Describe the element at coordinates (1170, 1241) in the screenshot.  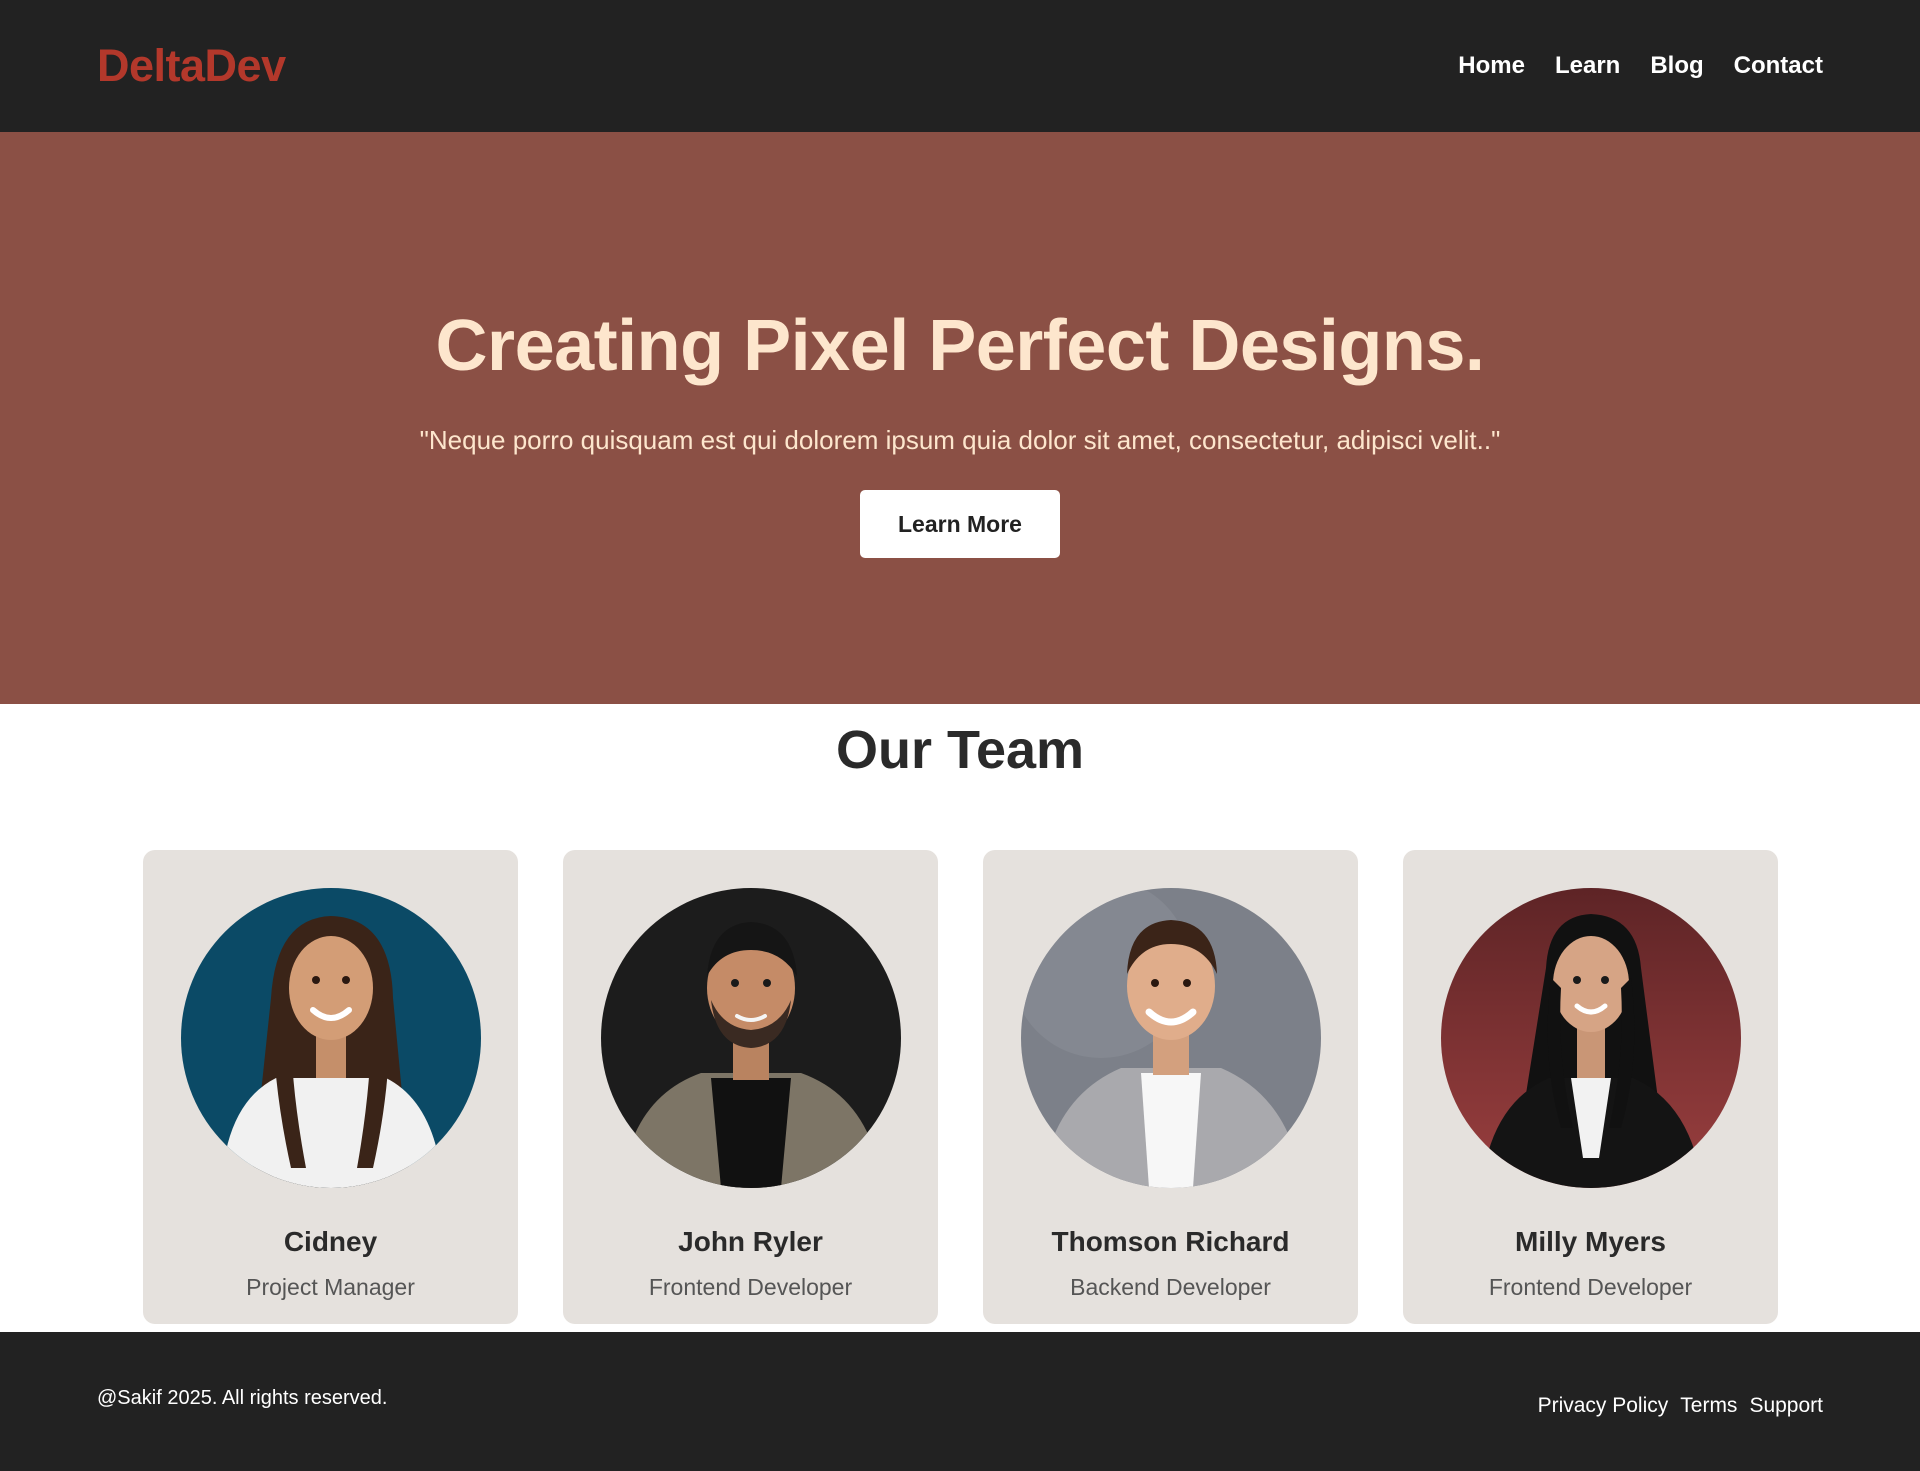
I see `member-name: Thomson Richard` at that location.